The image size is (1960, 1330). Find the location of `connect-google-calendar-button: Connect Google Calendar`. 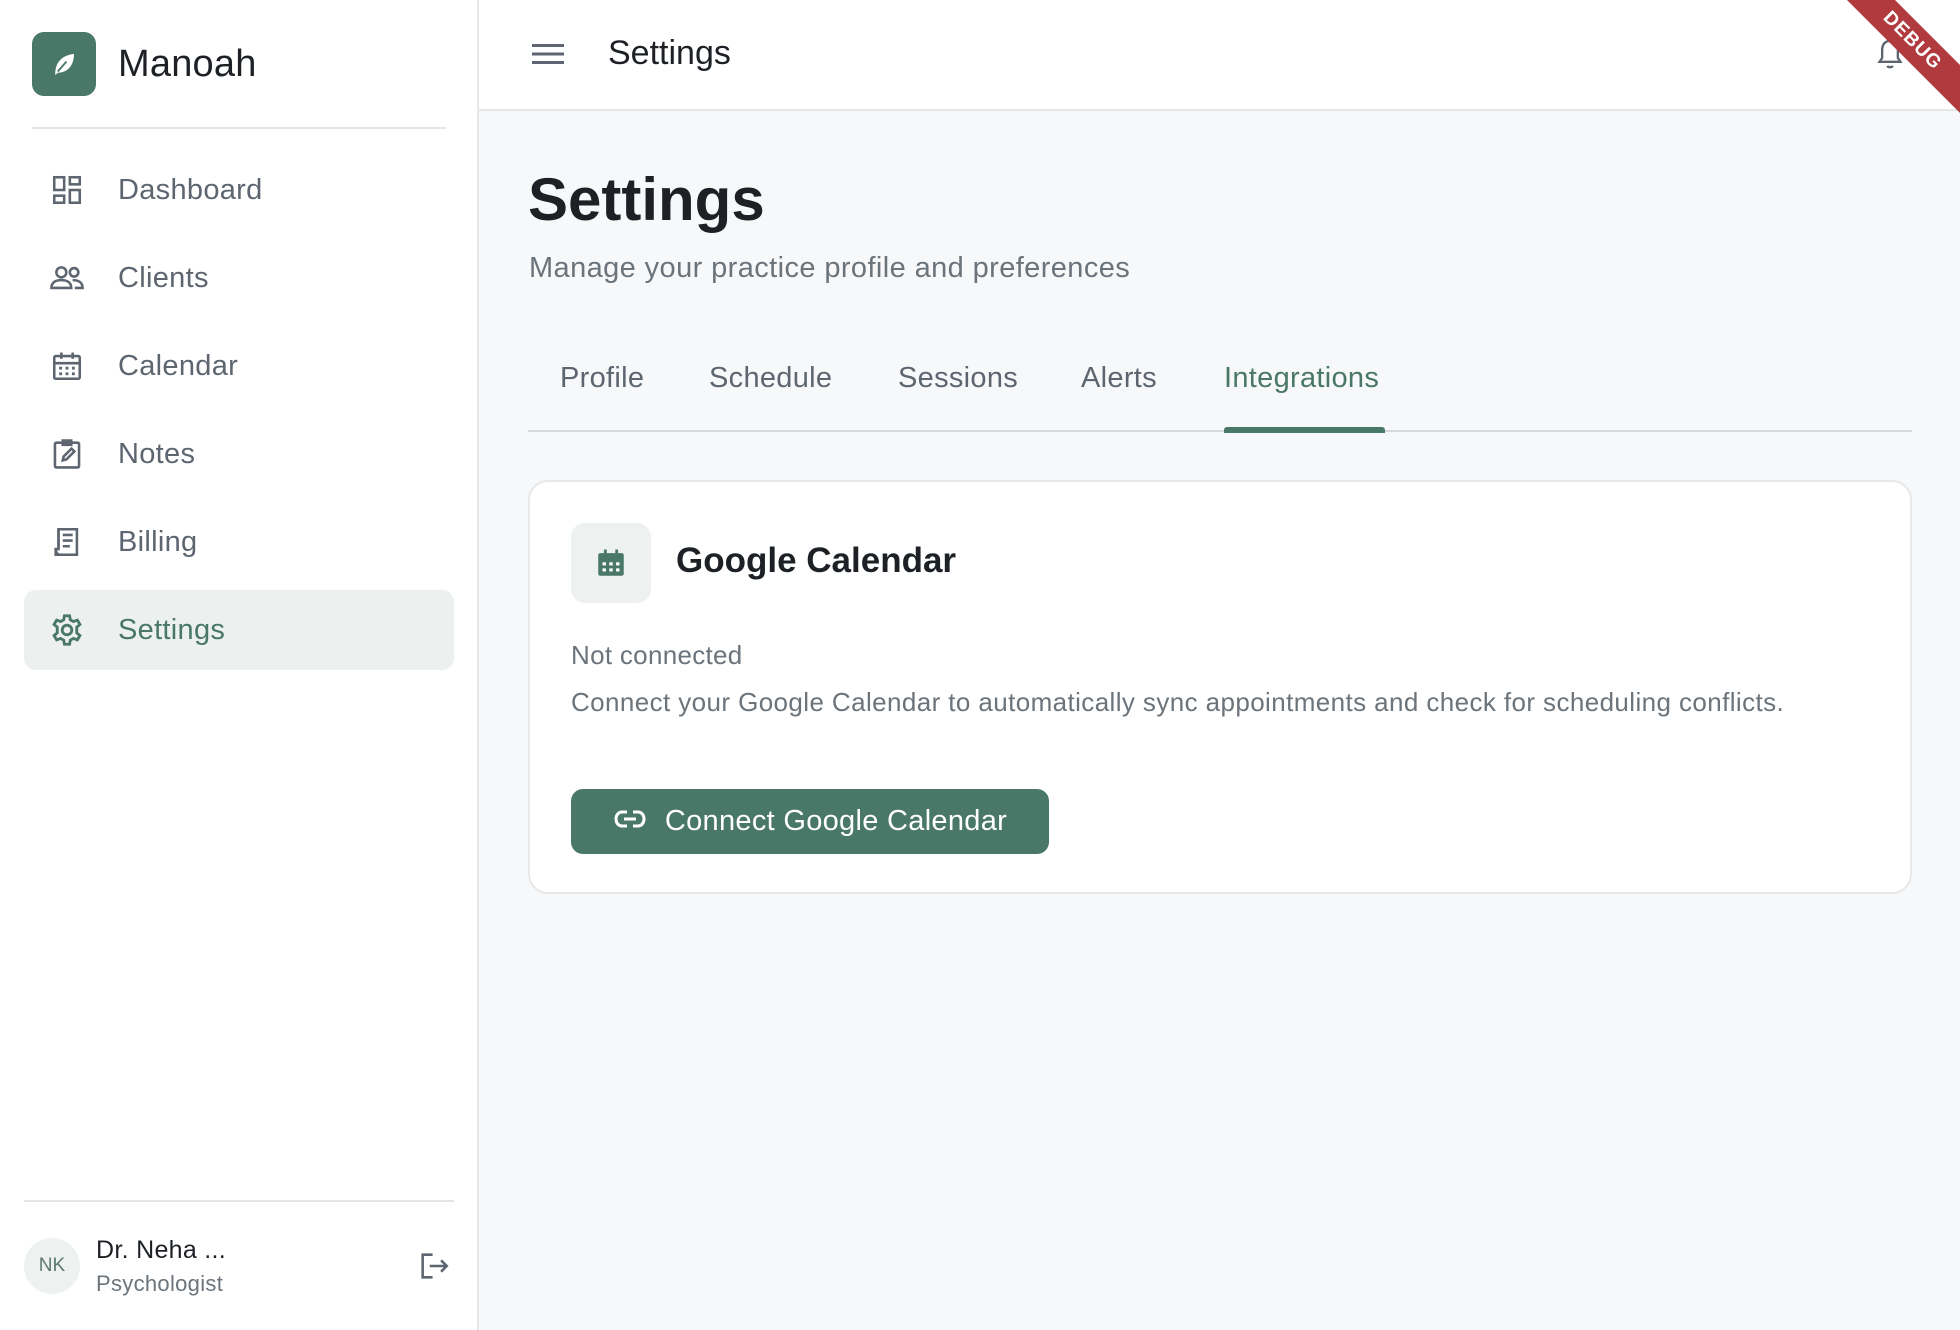

connect-google-calendar-button: Connect Google Calendar is located at coordinates (810, 821).